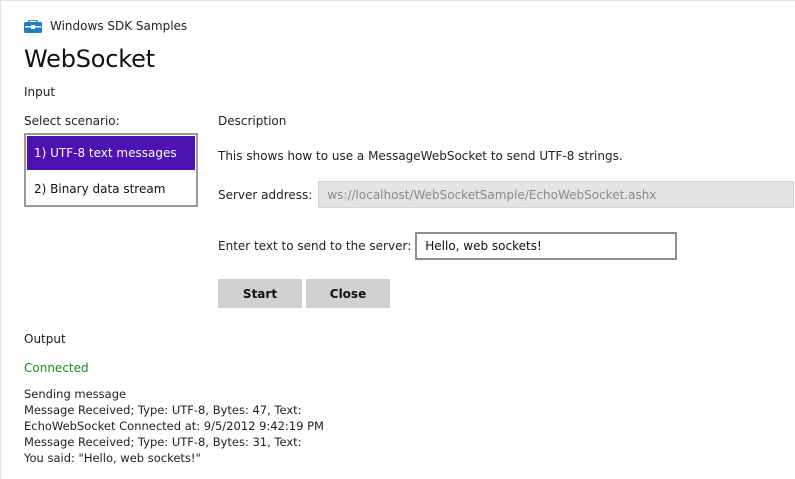  What do you see at coordinates (45, 339) in the screenshot?
I see `output-heading: Output` at bounding box center [45, 339].